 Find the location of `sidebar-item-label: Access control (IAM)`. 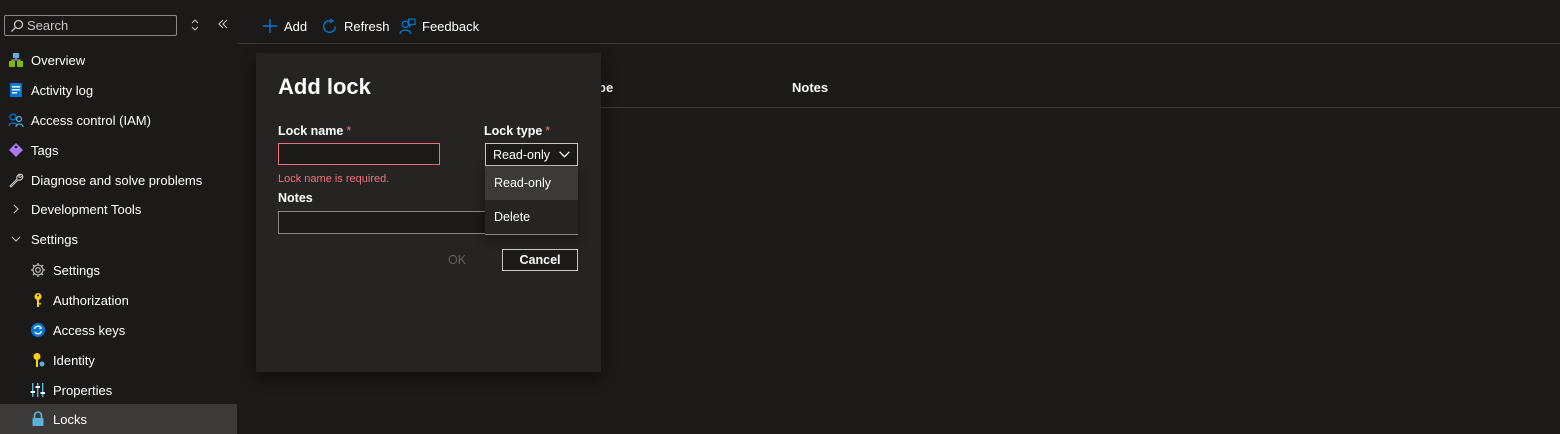

sidebar-item-label: Access control (IAM) is located at coordinates (91, 120).